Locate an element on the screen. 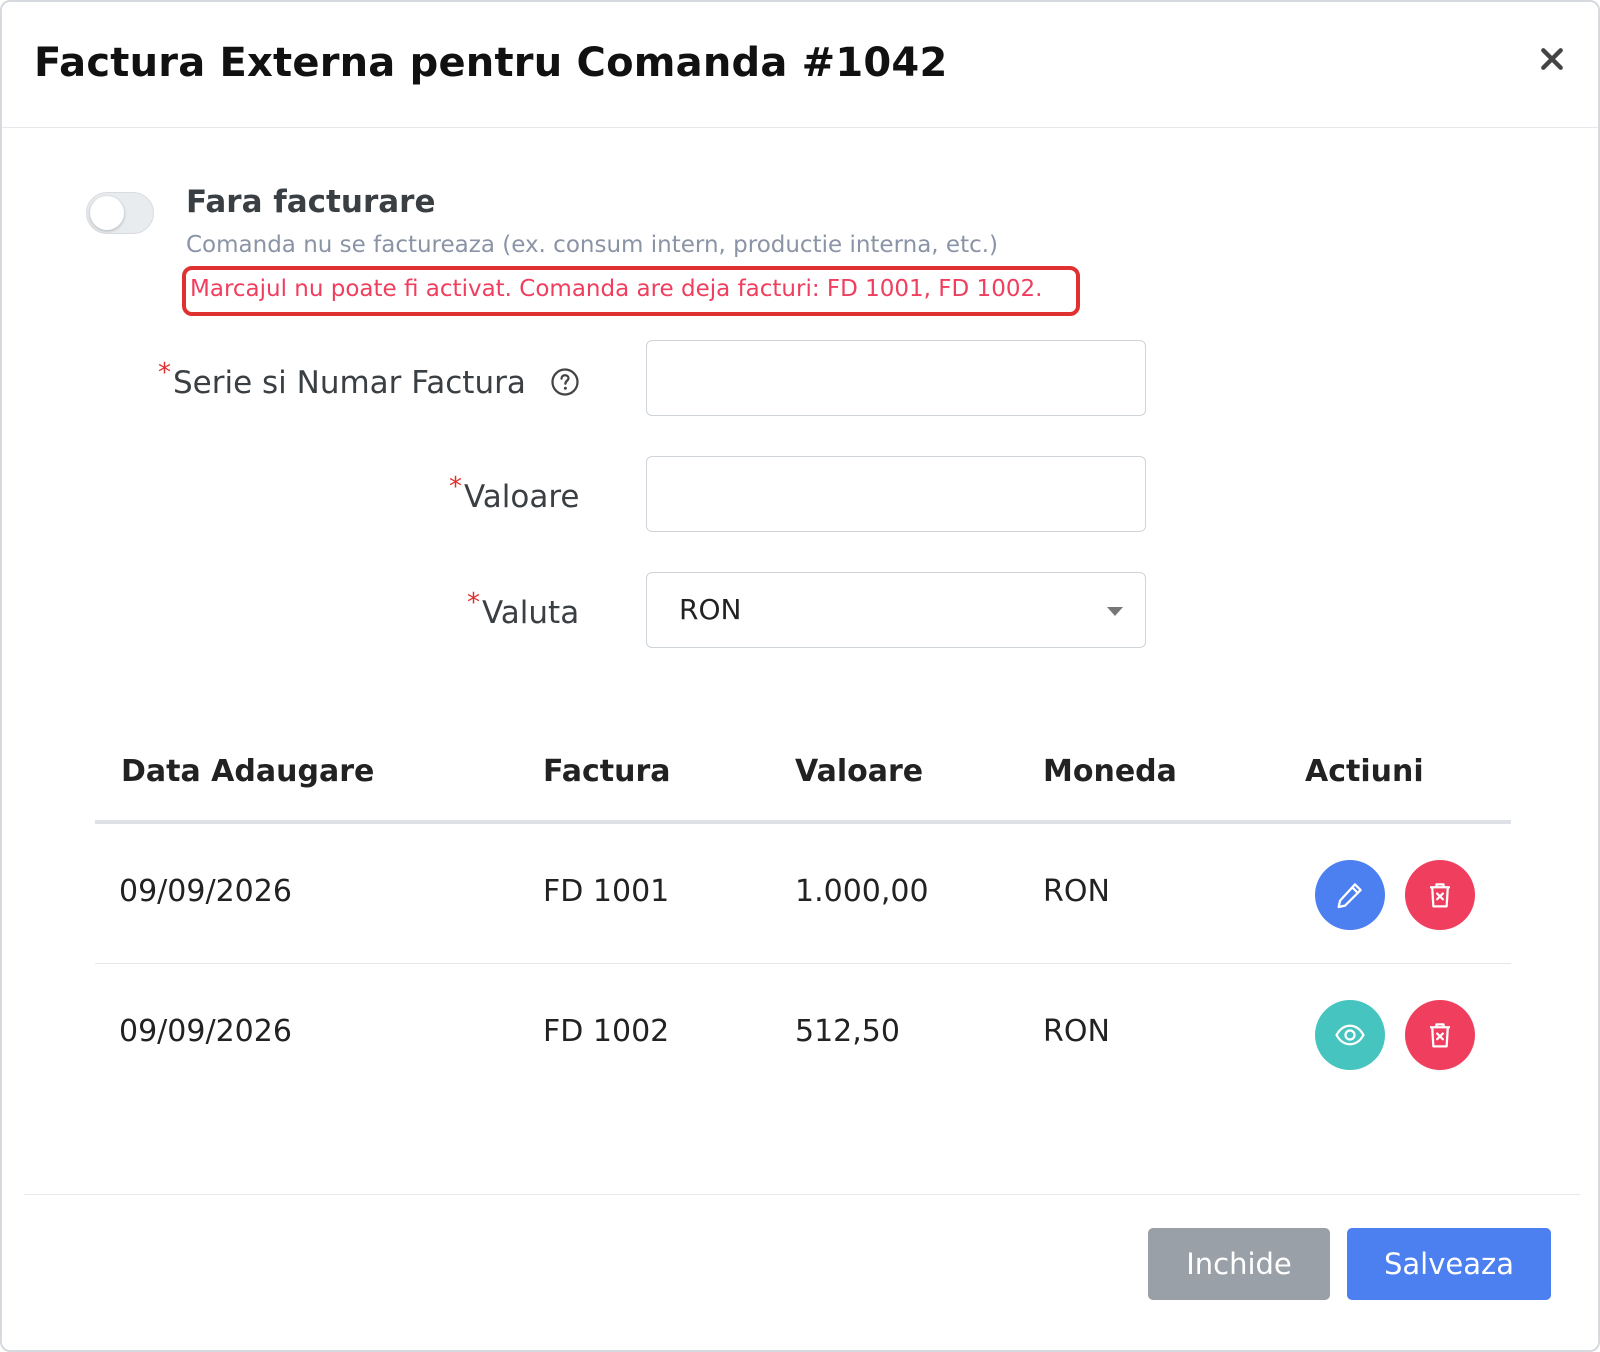  value-input is located at coordinates (896, 494).